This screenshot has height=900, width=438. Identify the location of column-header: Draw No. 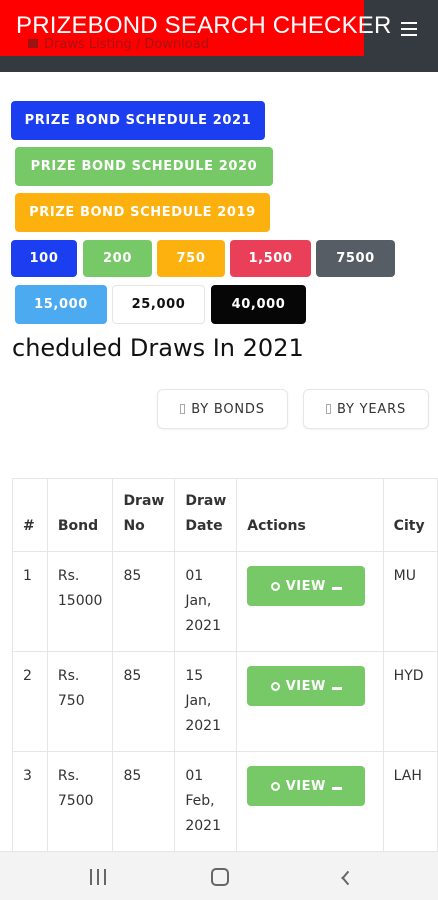
(144, 515).